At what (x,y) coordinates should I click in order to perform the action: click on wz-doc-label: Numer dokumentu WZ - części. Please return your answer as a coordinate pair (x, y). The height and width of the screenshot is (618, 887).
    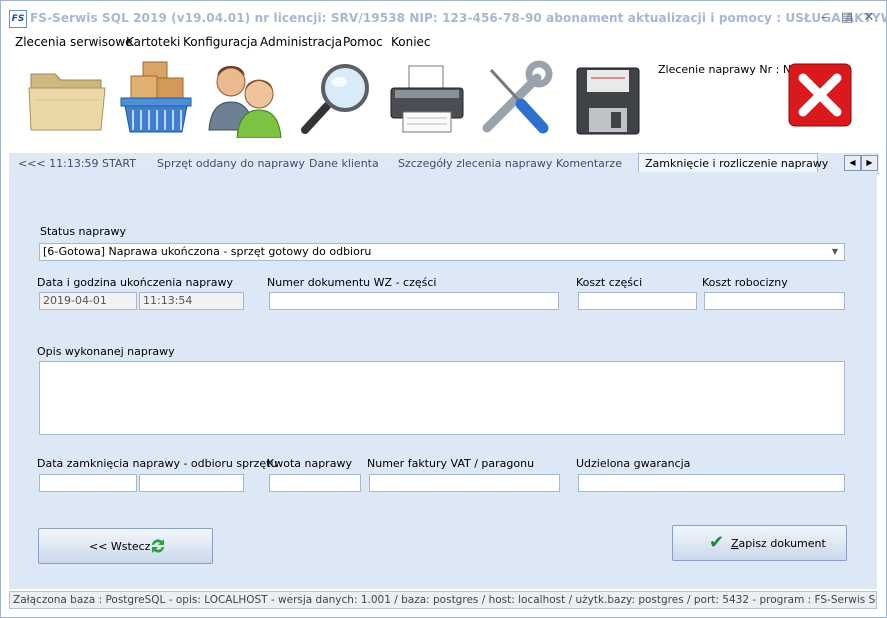
    Looking at the image, I should click on (352, 282).